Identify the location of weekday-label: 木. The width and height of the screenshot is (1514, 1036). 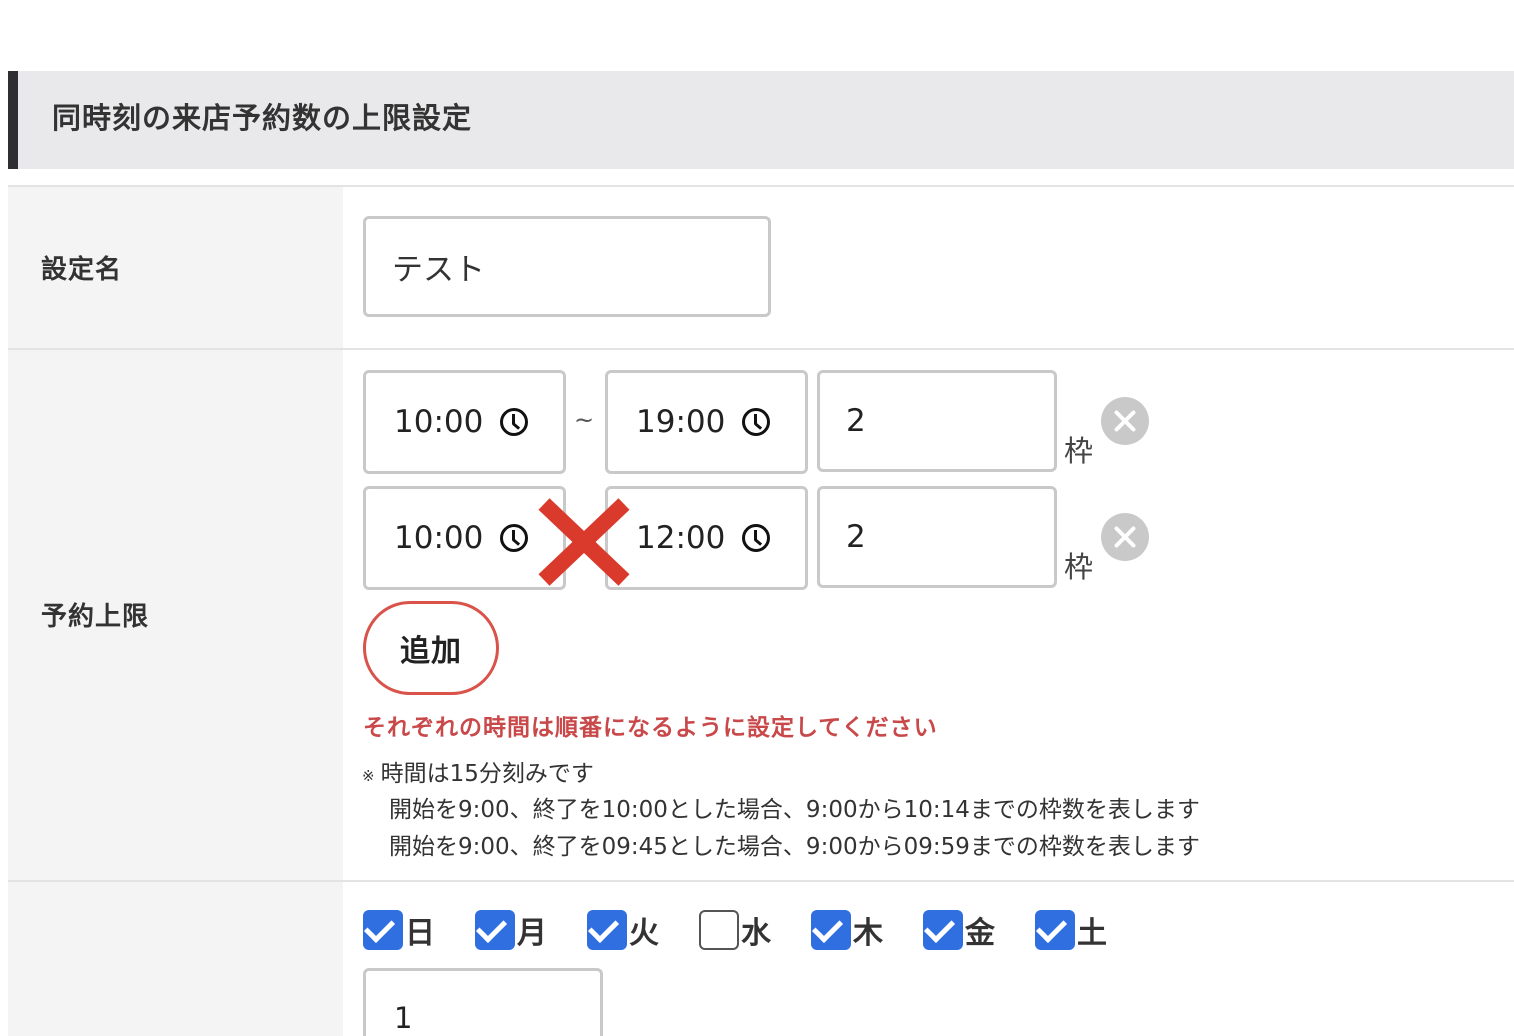
(868, 933).